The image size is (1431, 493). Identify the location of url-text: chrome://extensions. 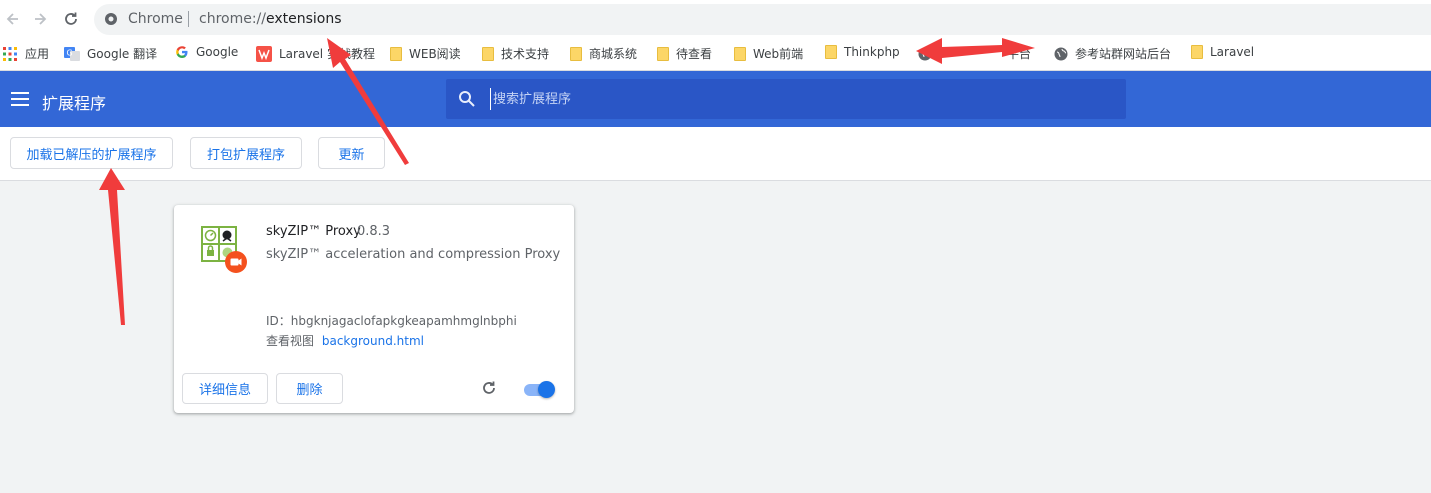
(270, 19).